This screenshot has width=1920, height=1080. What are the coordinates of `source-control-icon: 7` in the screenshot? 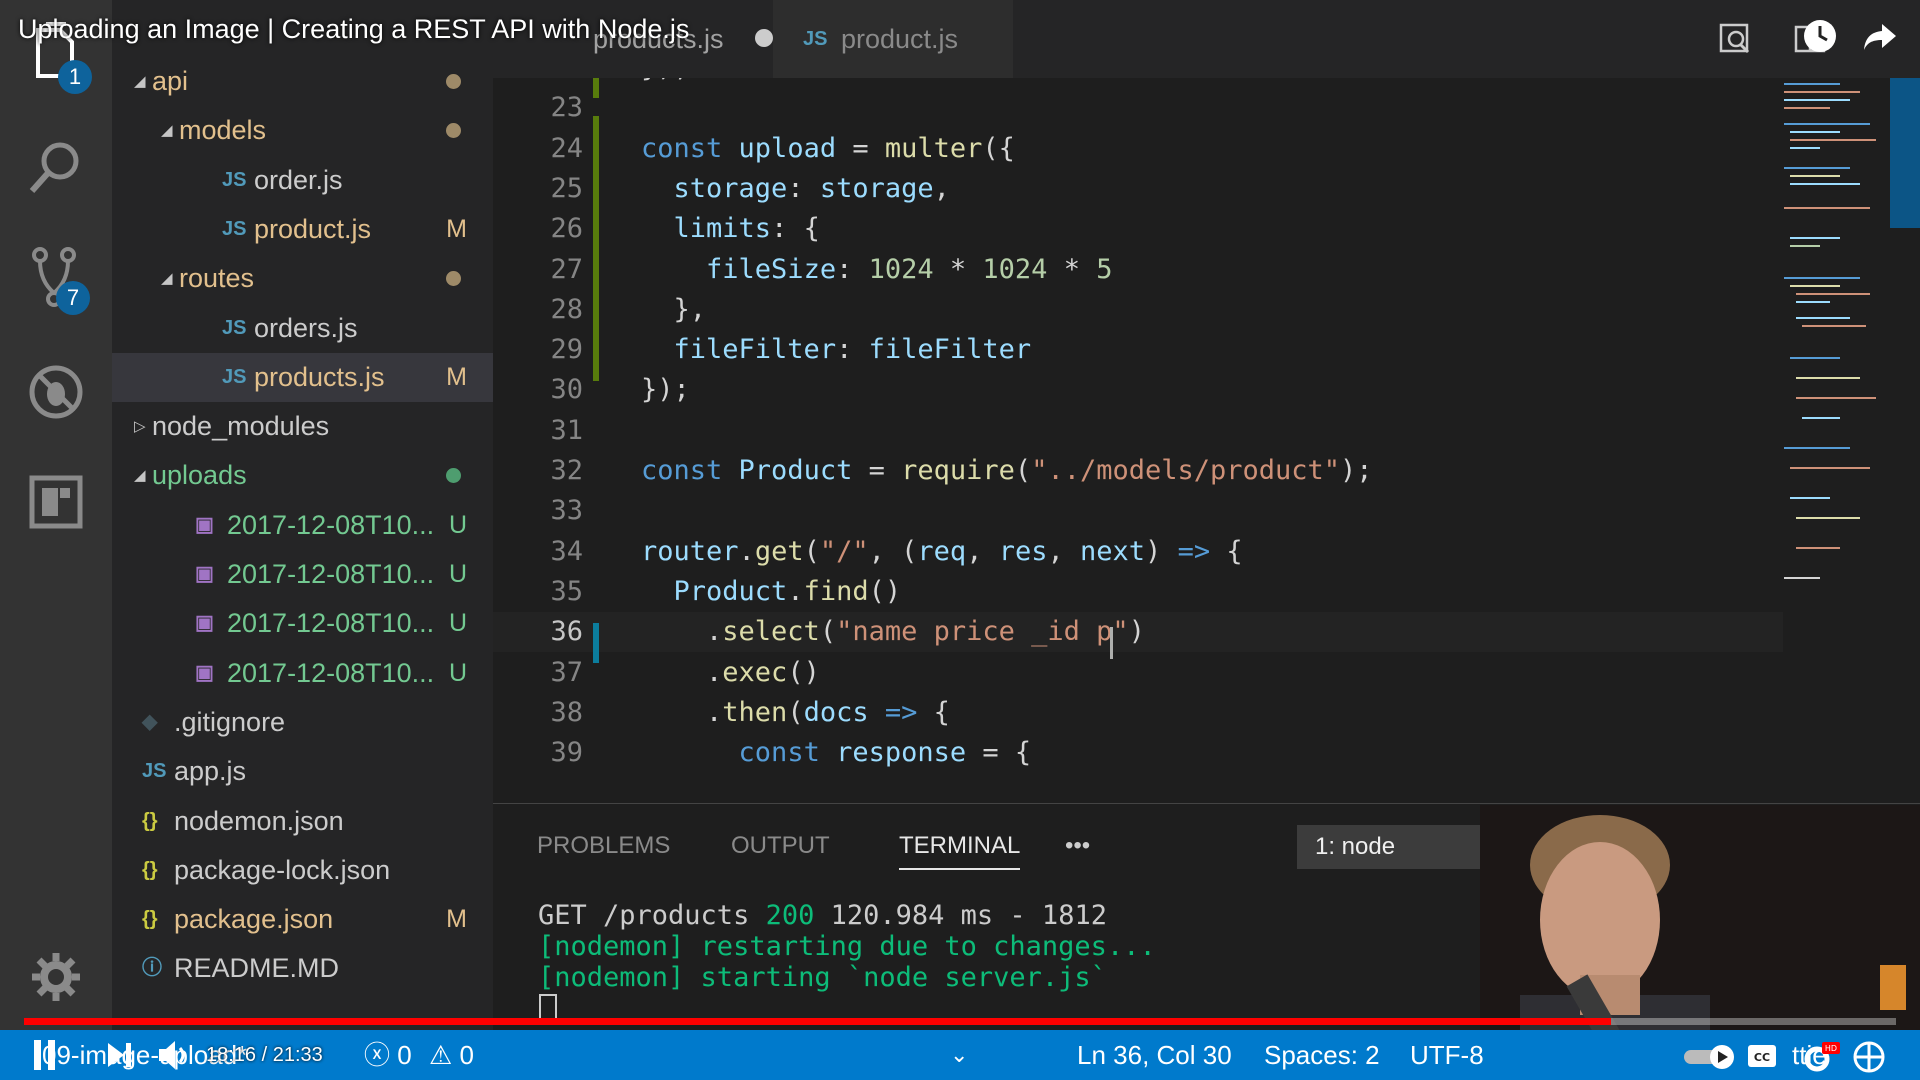 It's located at (57, 280).